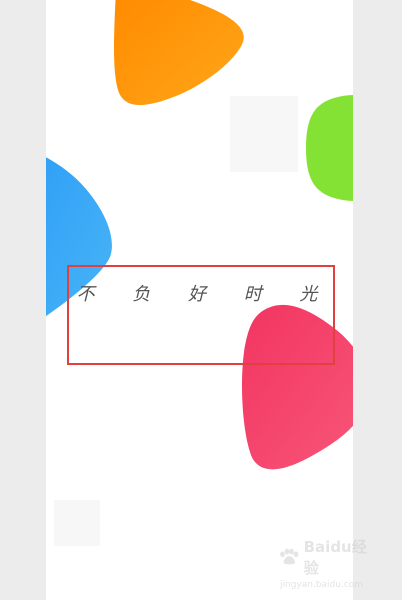  Describe the element at coordinates (201, 315) in the screenshot. I see `annotation-highlight-box` at that location.